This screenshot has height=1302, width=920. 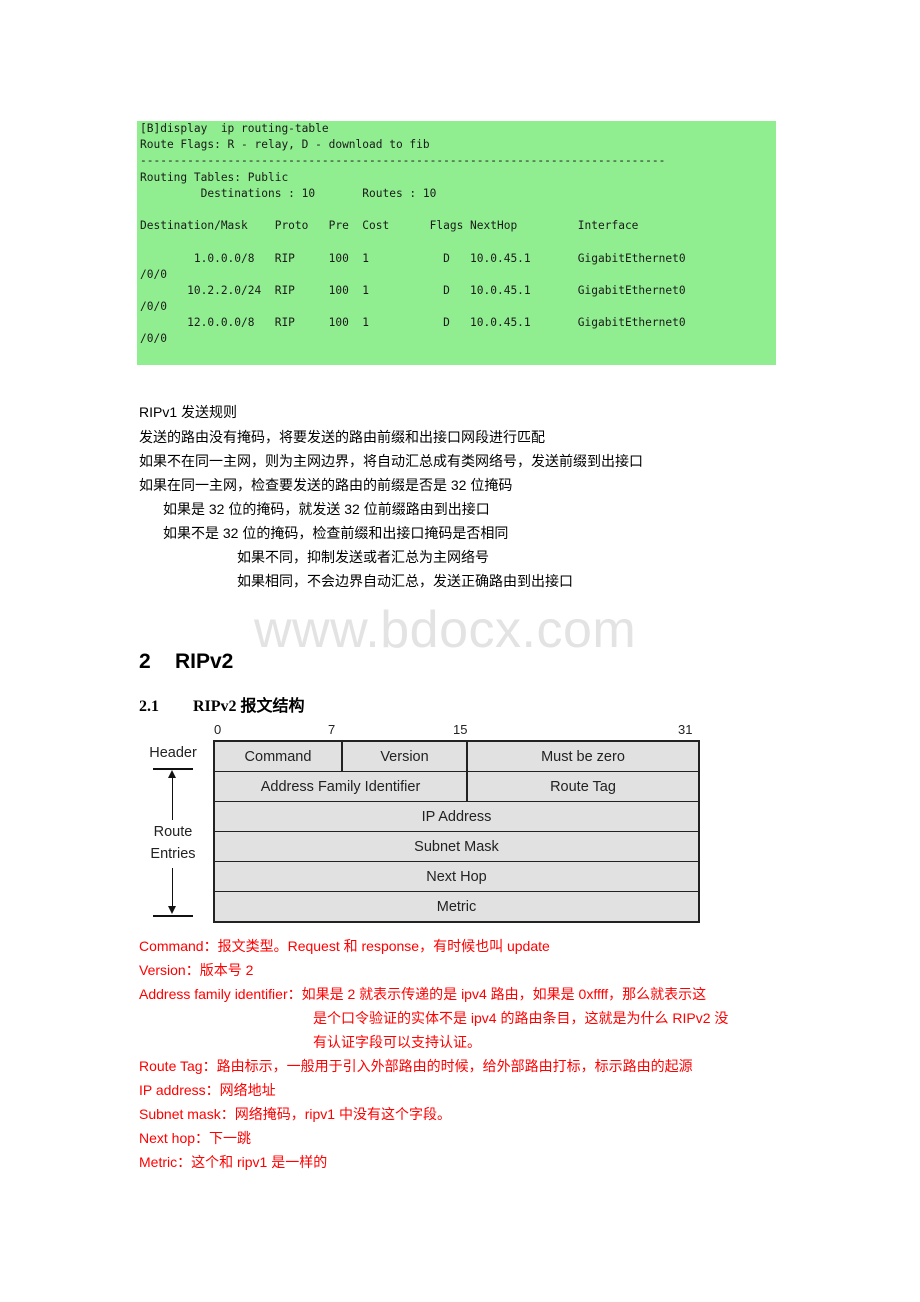 What do you see at coordinates (172, 888) in the screenshot?
I see `bracket-line-lower` at bounding box center [172, 888].